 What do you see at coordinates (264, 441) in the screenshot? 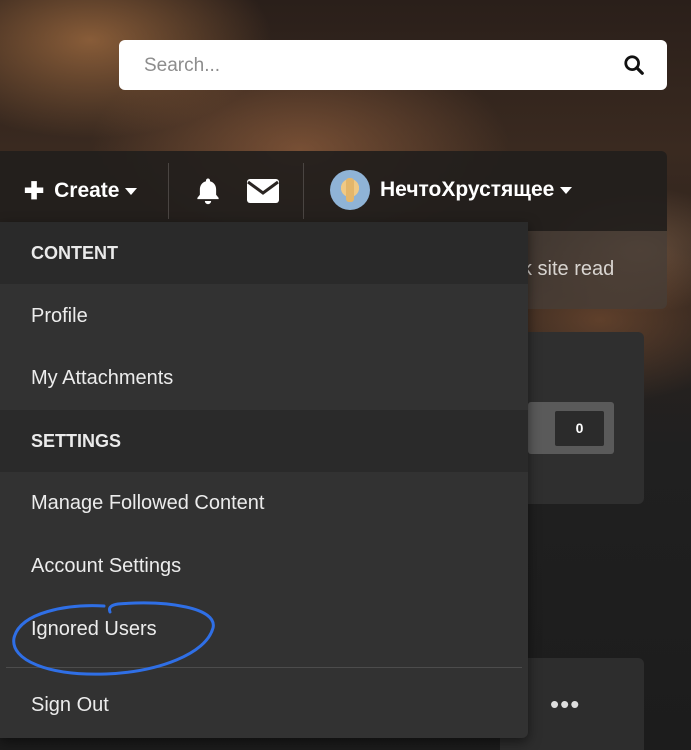
I see `menu-section-settings: SETTINGS` at bounding box center [264, 441].